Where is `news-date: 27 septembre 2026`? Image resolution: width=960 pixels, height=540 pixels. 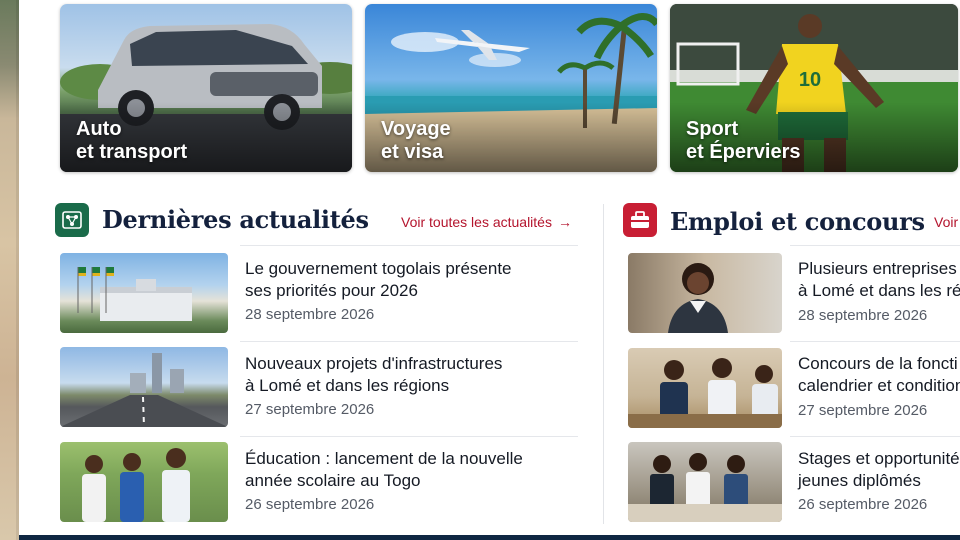
news-date: 27 septembre 2026 is located at coordinates (310, 409).